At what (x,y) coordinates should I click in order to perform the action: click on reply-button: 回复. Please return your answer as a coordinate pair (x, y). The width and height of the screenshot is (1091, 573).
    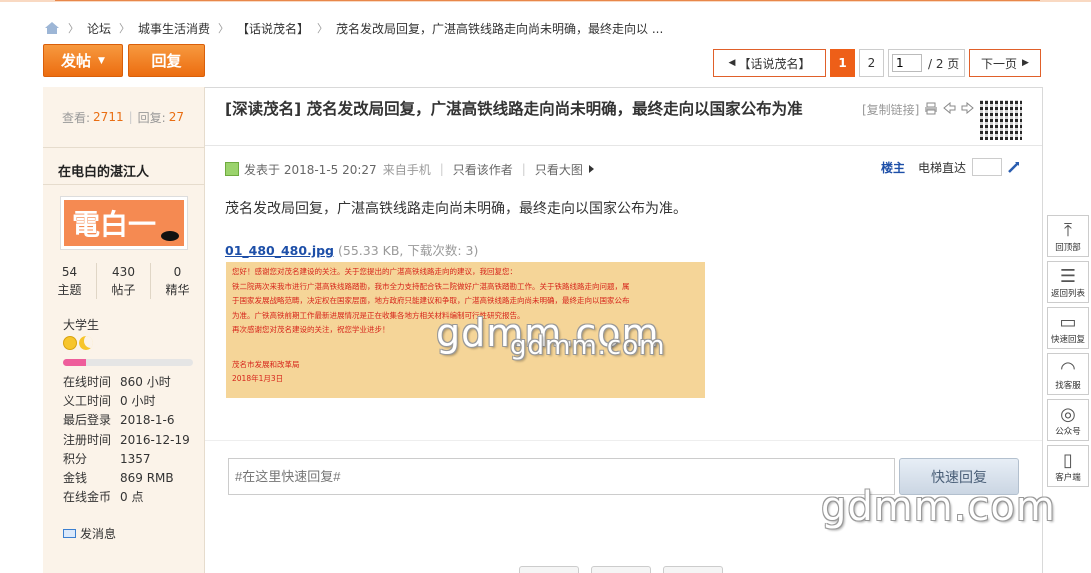
    Looking at the image, I should click on (166, 60).